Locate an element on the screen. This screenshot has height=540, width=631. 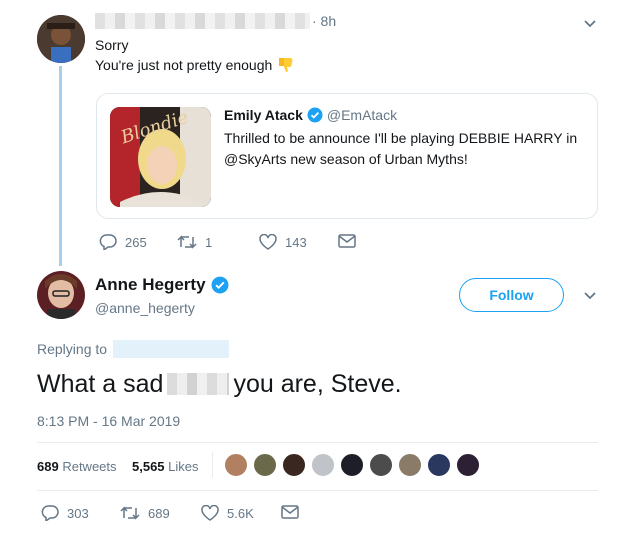
replying-to-handle-redacted is located at coordinates (171, 349).